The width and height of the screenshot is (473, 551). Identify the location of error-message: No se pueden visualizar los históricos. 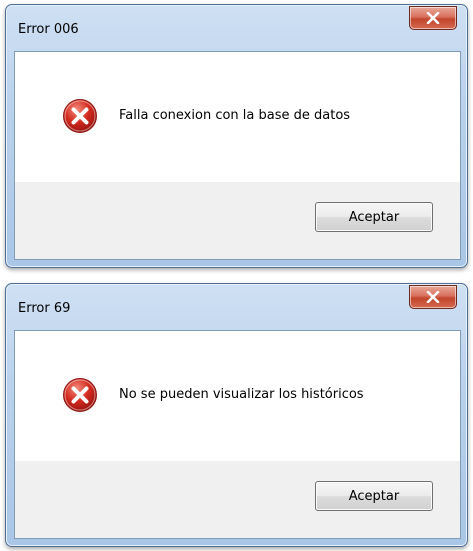
(241, 394).